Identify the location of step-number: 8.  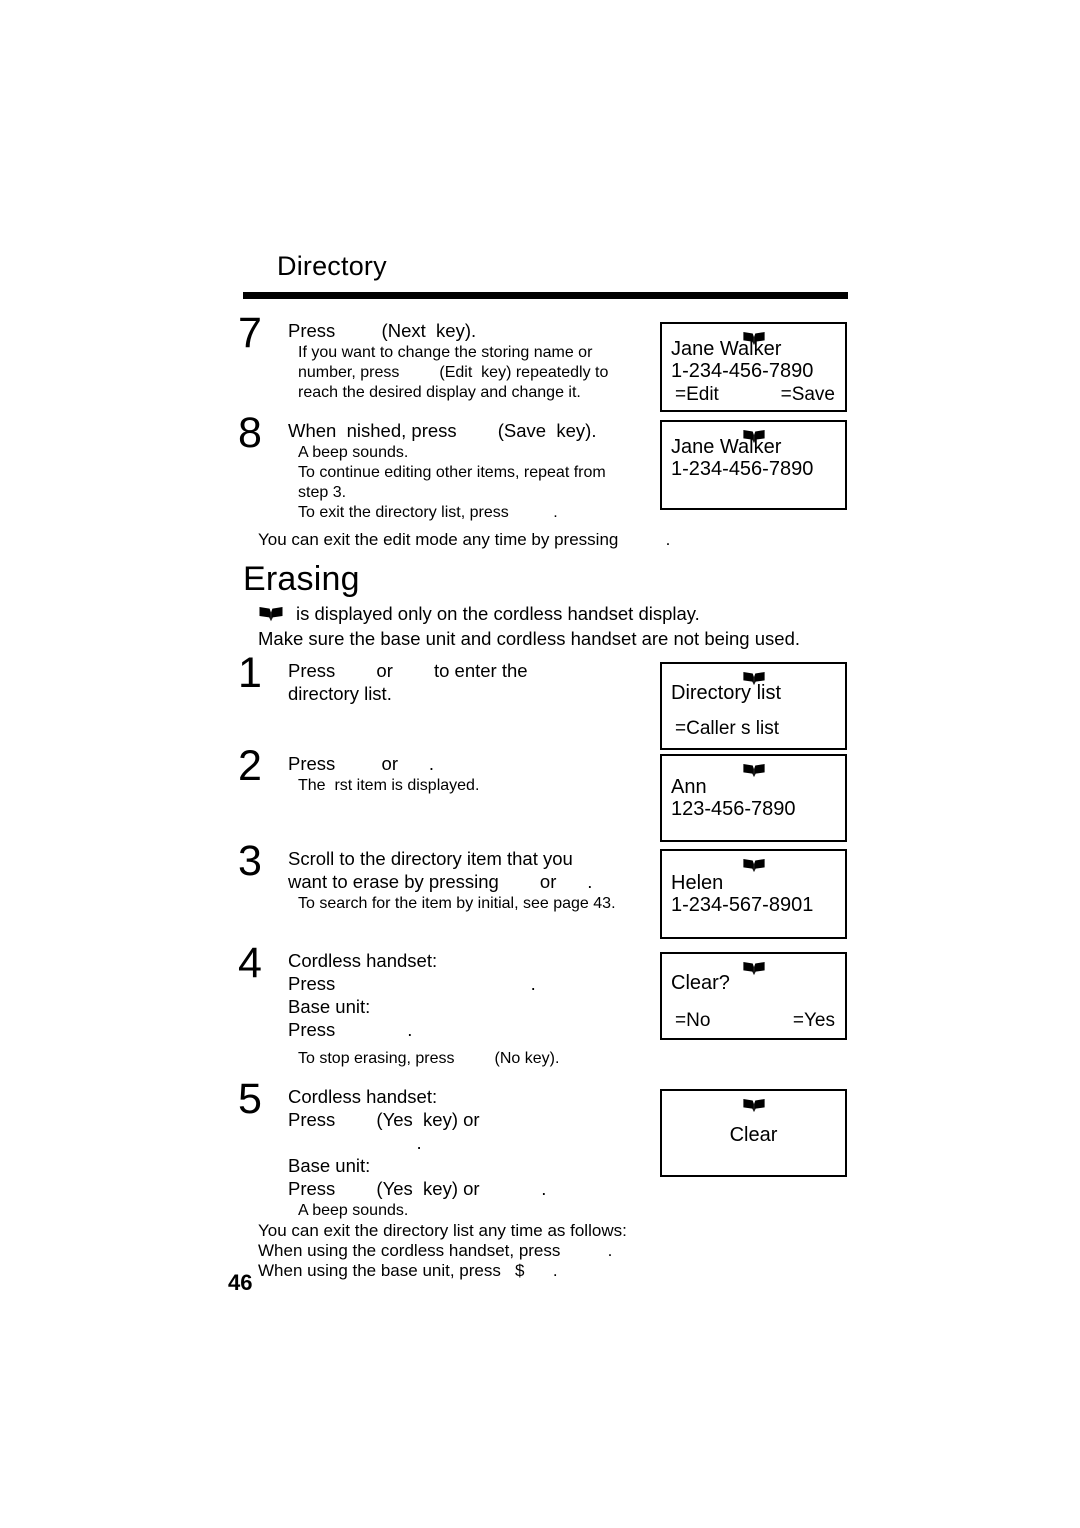
(250, 433).